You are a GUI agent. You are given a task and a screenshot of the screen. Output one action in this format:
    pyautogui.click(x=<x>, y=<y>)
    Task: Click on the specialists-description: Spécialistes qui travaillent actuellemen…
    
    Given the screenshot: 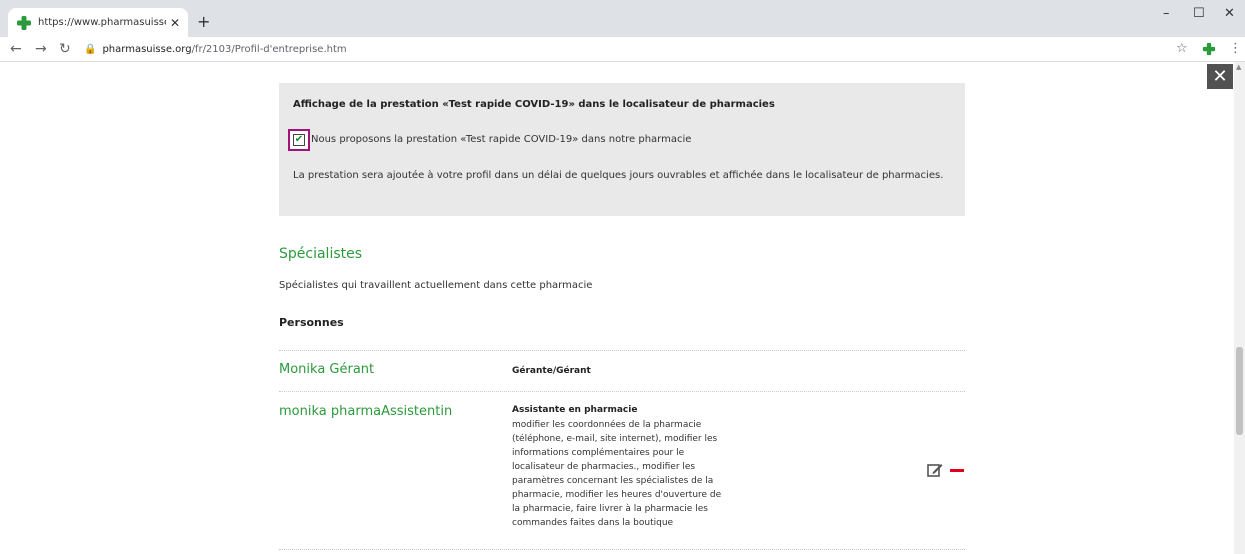 What is the action you would take?
    pyautogui.click(x=436, y=285)
    